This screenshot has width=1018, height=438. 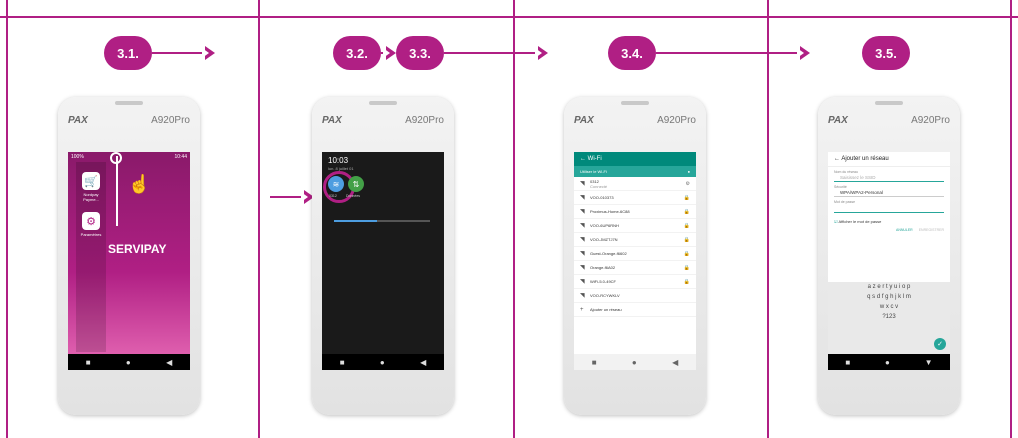 What do you see at coordinates (846, 172) in the screenshot?
I see `ssid-label: Nom du réseau` at bounding box center [846, 172].